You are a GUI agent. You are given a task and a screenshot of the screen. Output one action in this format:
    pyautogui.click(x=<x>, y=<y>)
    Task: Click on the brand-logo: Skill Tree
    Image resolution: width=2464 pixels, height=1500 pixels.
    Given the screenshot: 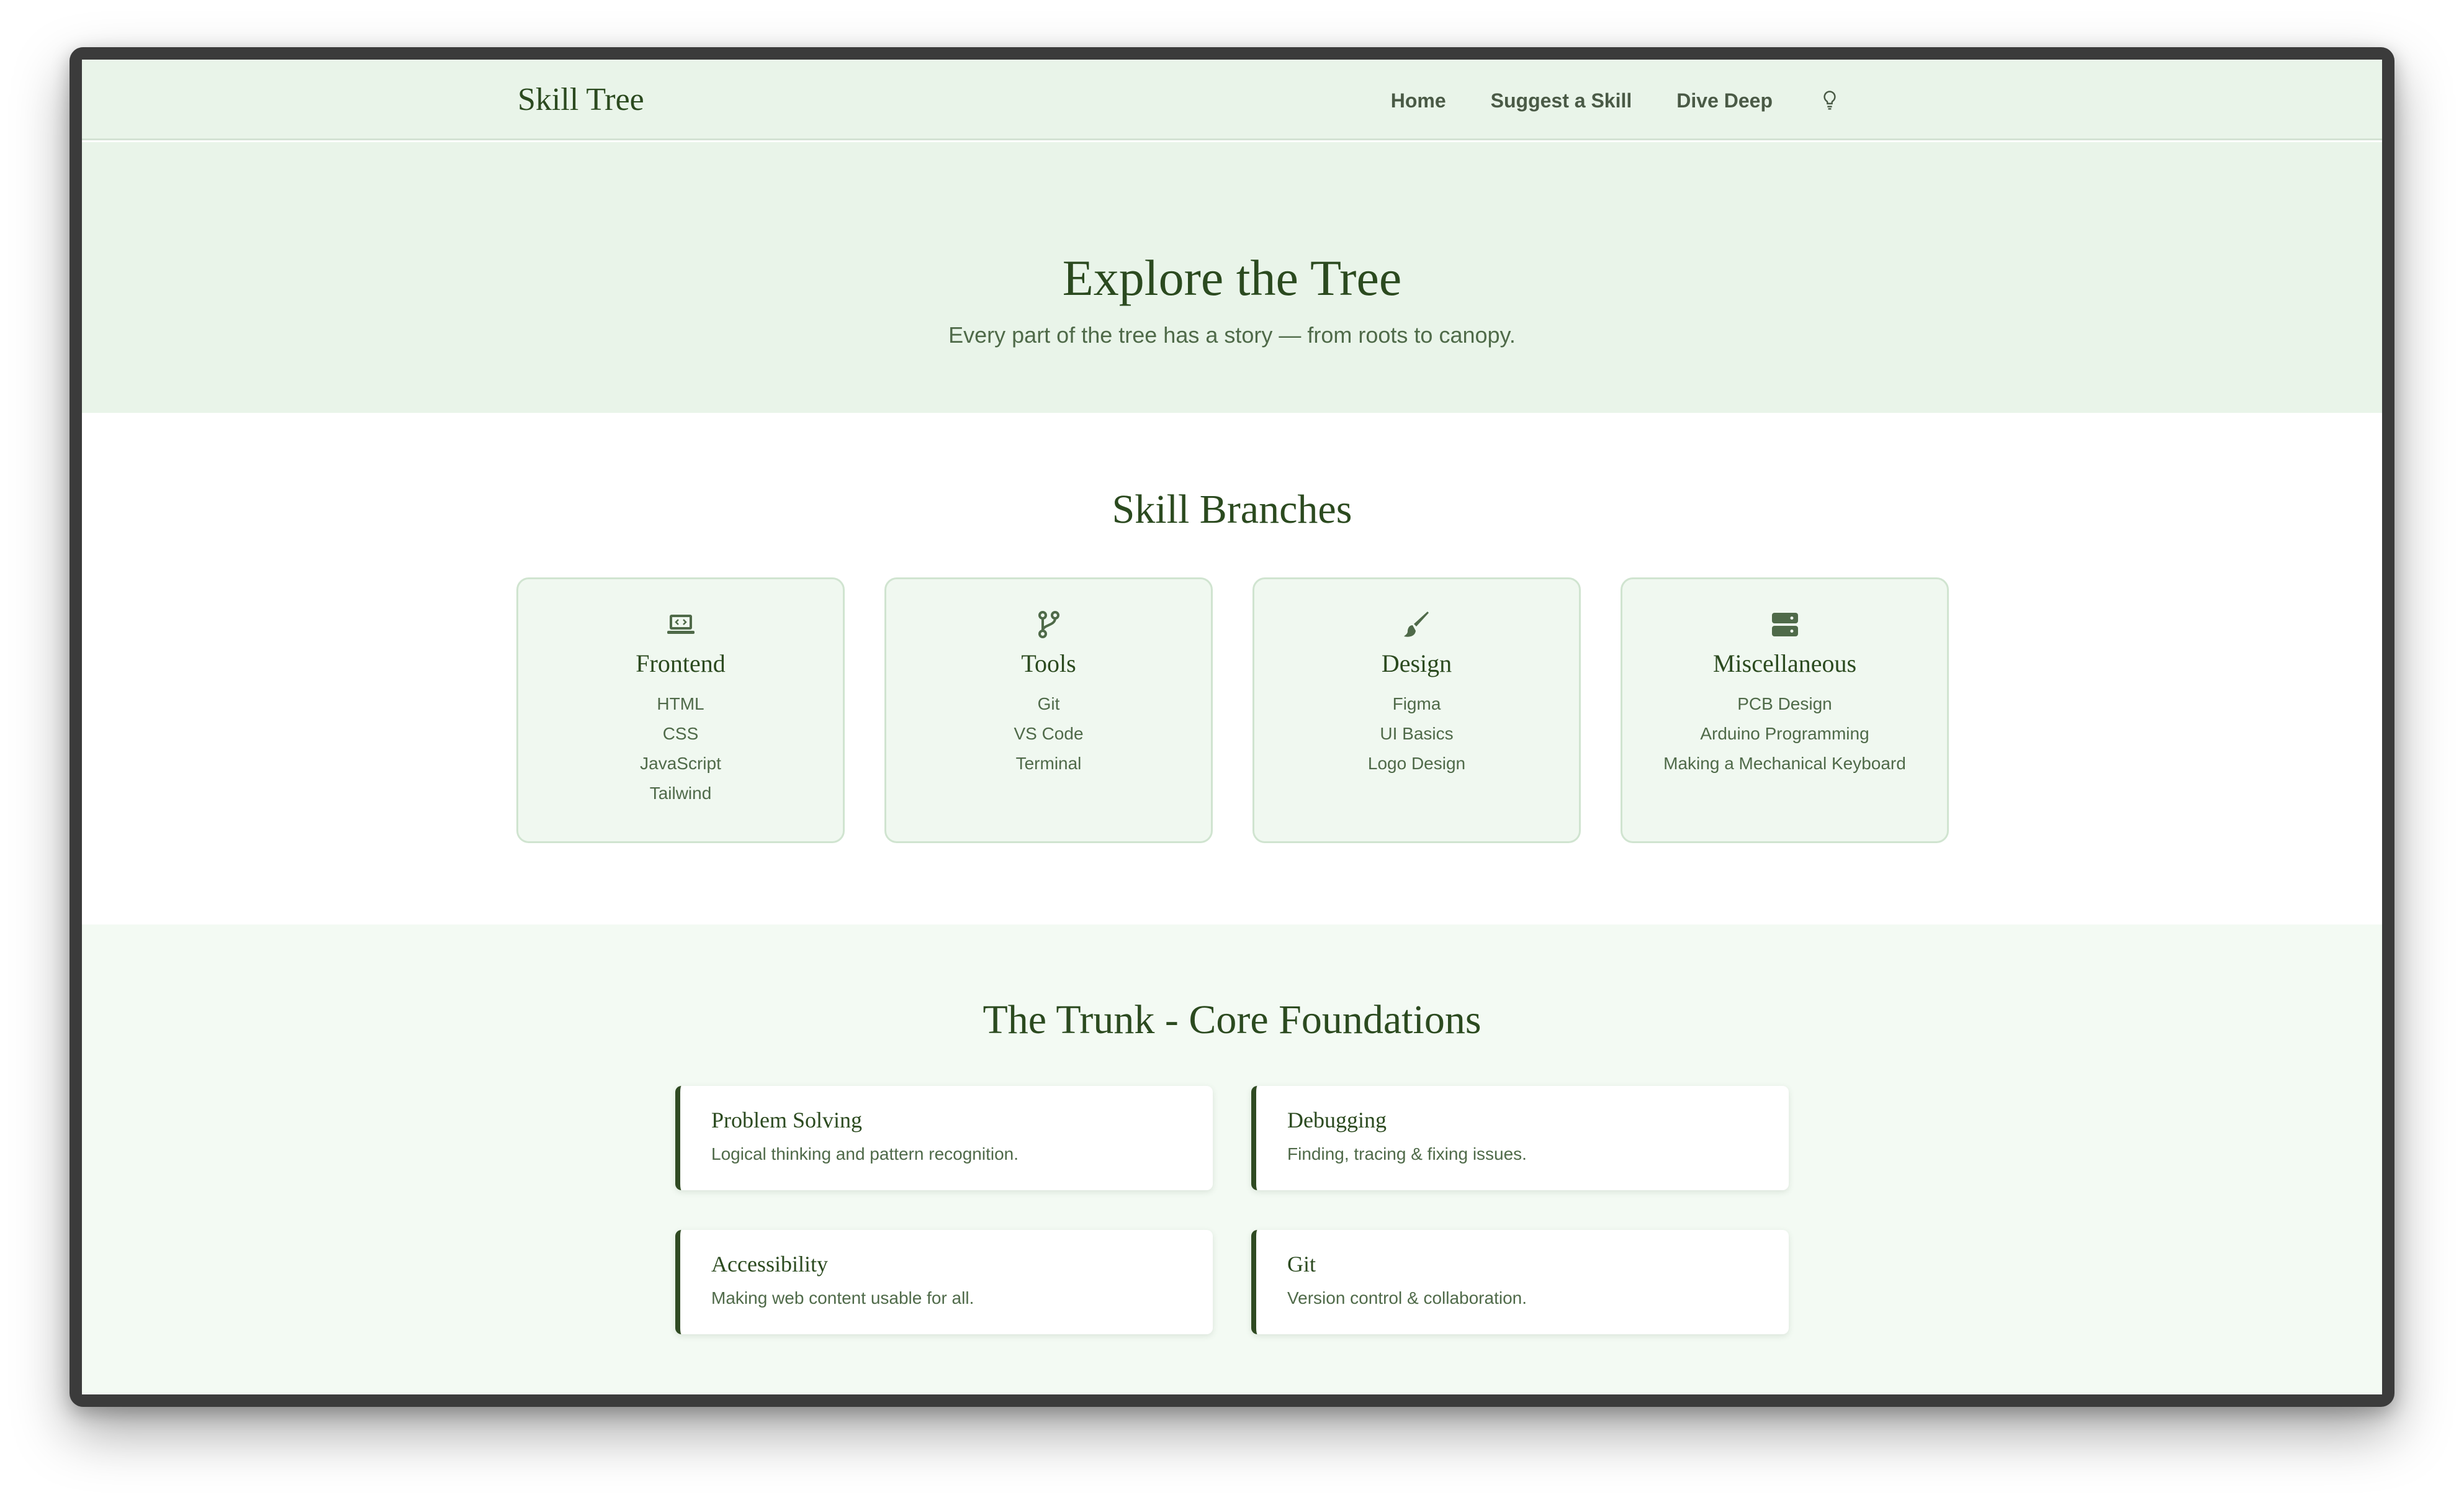 What is the action you would take?
    pyautogui.click(x=581, y=100)
    